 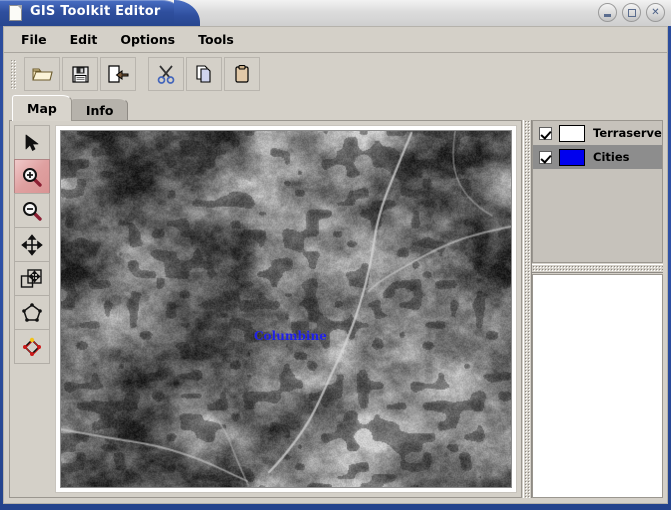 I want to click on tool-pan, so click(x=32, y=244).